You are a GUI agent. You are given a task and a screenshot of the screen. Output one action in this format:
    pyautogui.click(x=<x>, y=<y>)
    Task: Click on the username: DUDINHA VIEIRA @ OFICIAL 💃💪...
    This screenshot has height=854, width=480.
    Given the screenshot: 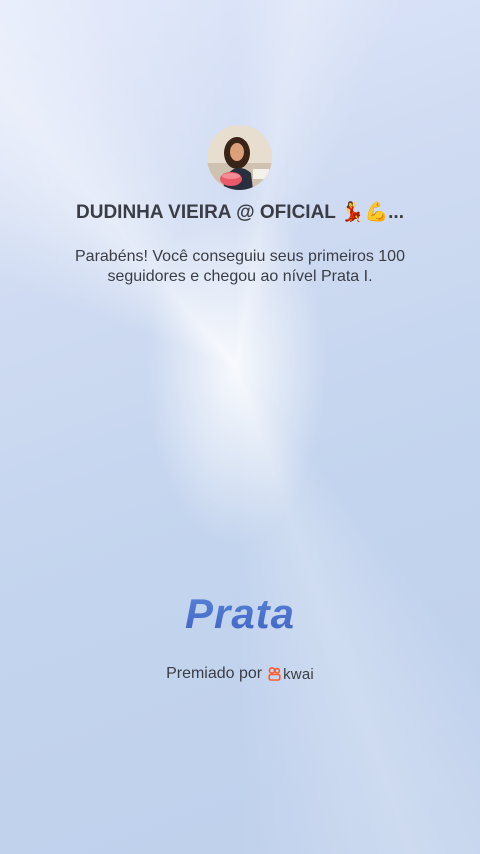 What is the action you would take?
    pyautogui.click(x=240, y=212)
    